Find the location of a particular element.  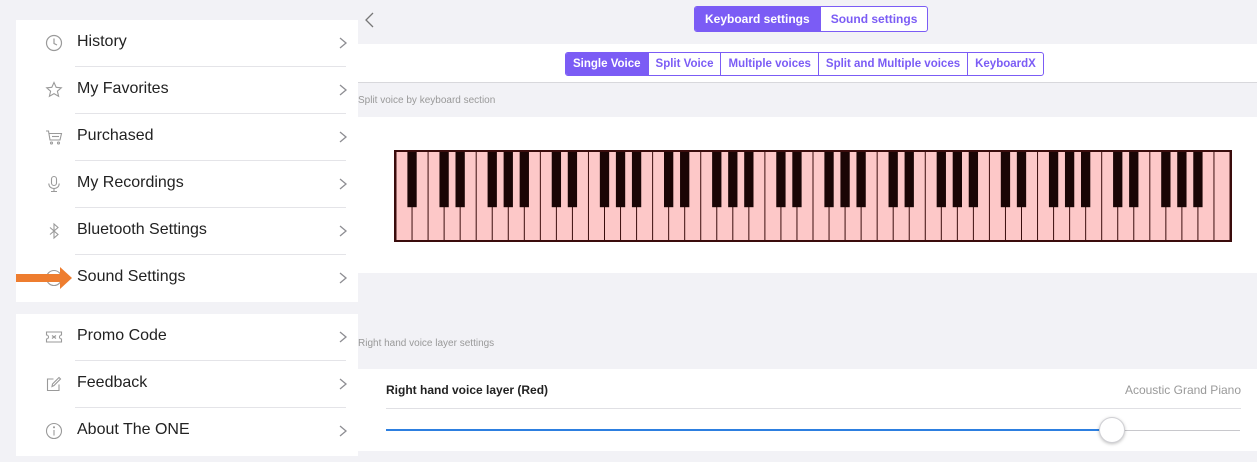

back-button is located at coordinates (370, 20).